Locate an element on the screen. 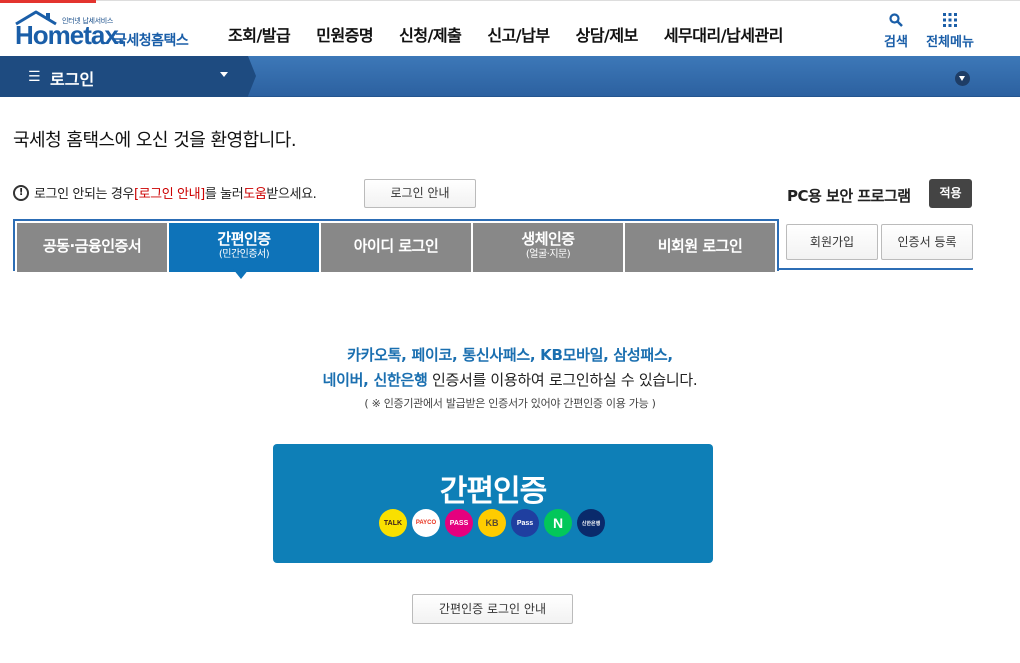 The image size is (1020, 663). grid-menu-icon is located at coordinates (950, 20).